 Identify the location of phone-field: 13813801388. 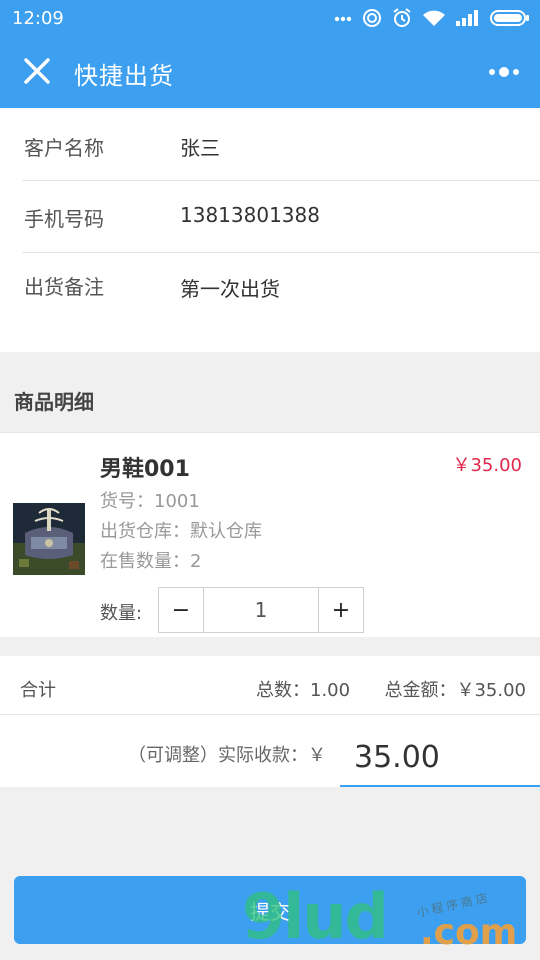
(250, 215).